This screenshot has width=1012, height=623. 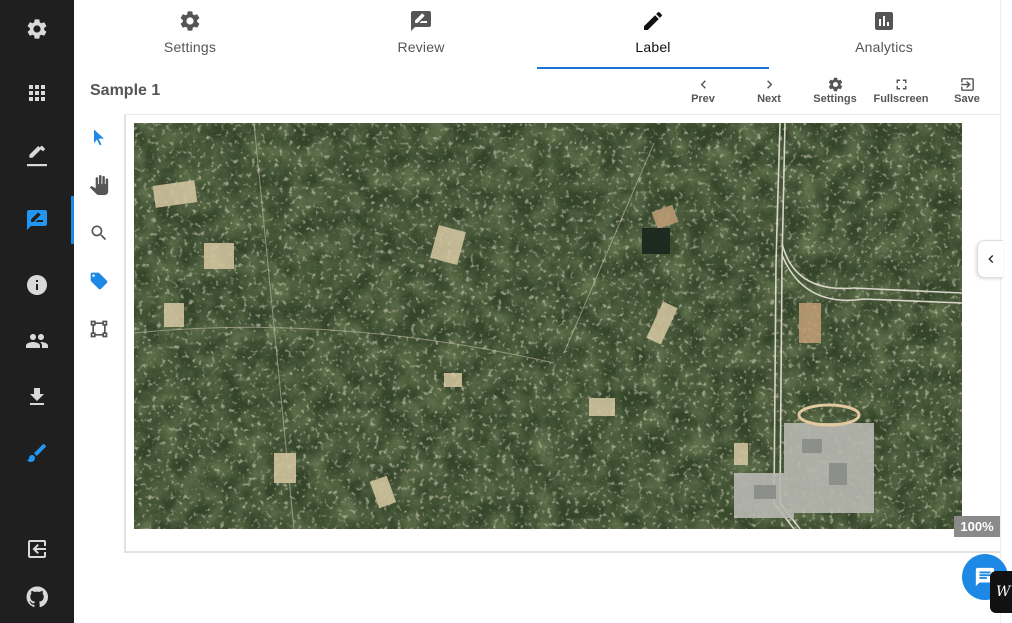 I want to click on zoom-level-indicator: 100%, so click(x=977, y=526).